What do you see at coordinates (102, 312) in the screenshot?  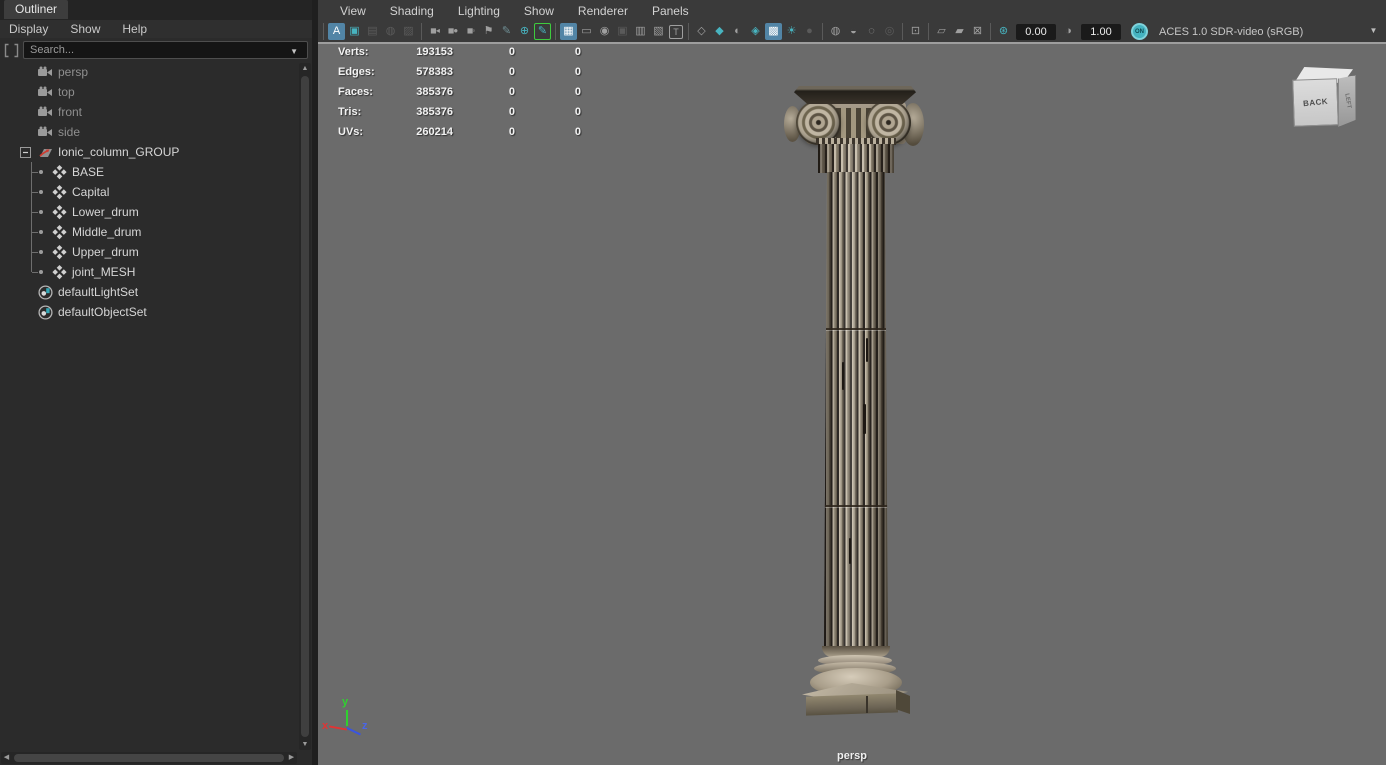 I see `node-label: defaultObjectSet` at bounding box center [102, 312].